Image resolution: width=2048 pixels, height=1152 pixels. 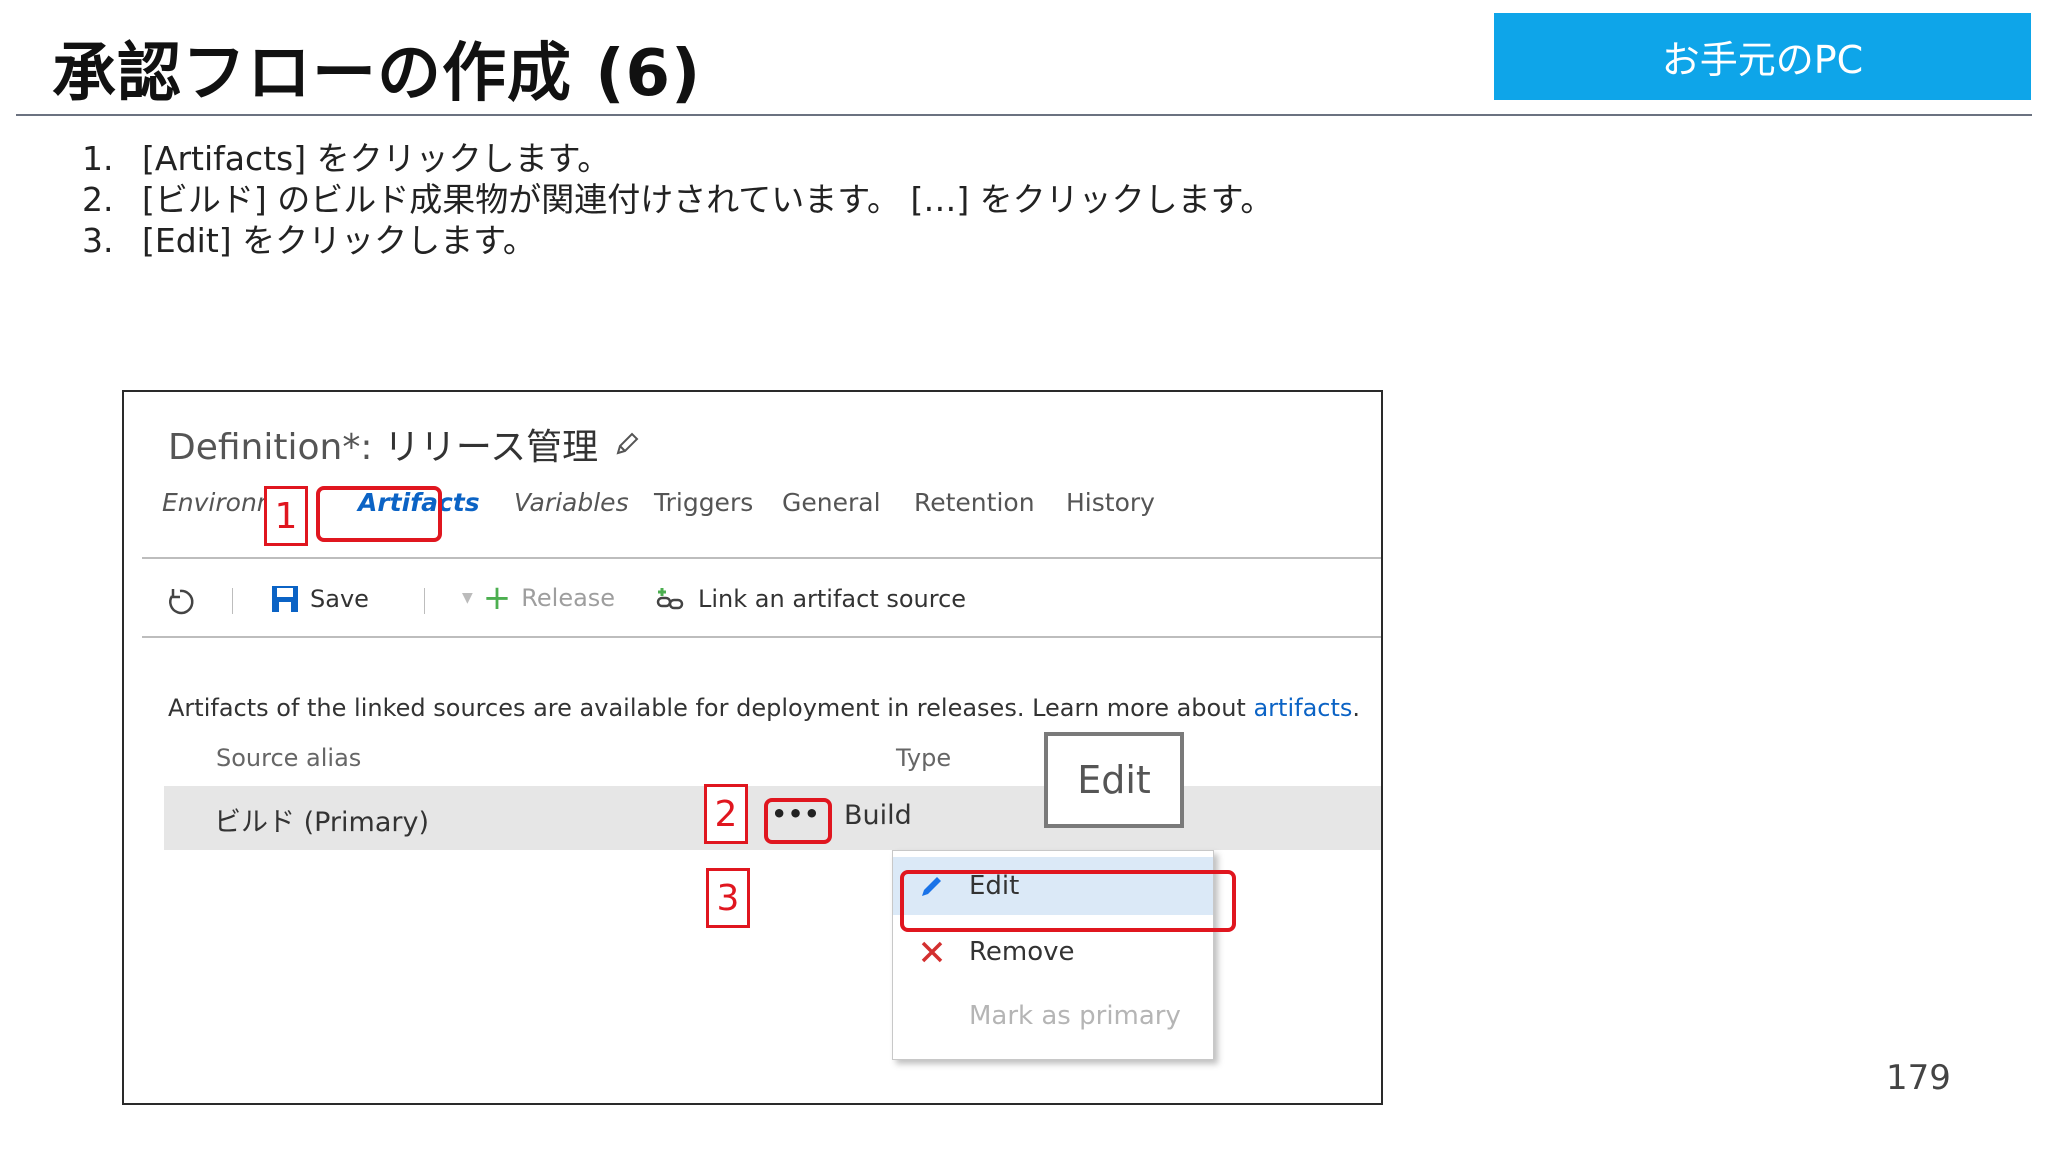 I want to click on tab-history: History, so click(x=1110, y=502).